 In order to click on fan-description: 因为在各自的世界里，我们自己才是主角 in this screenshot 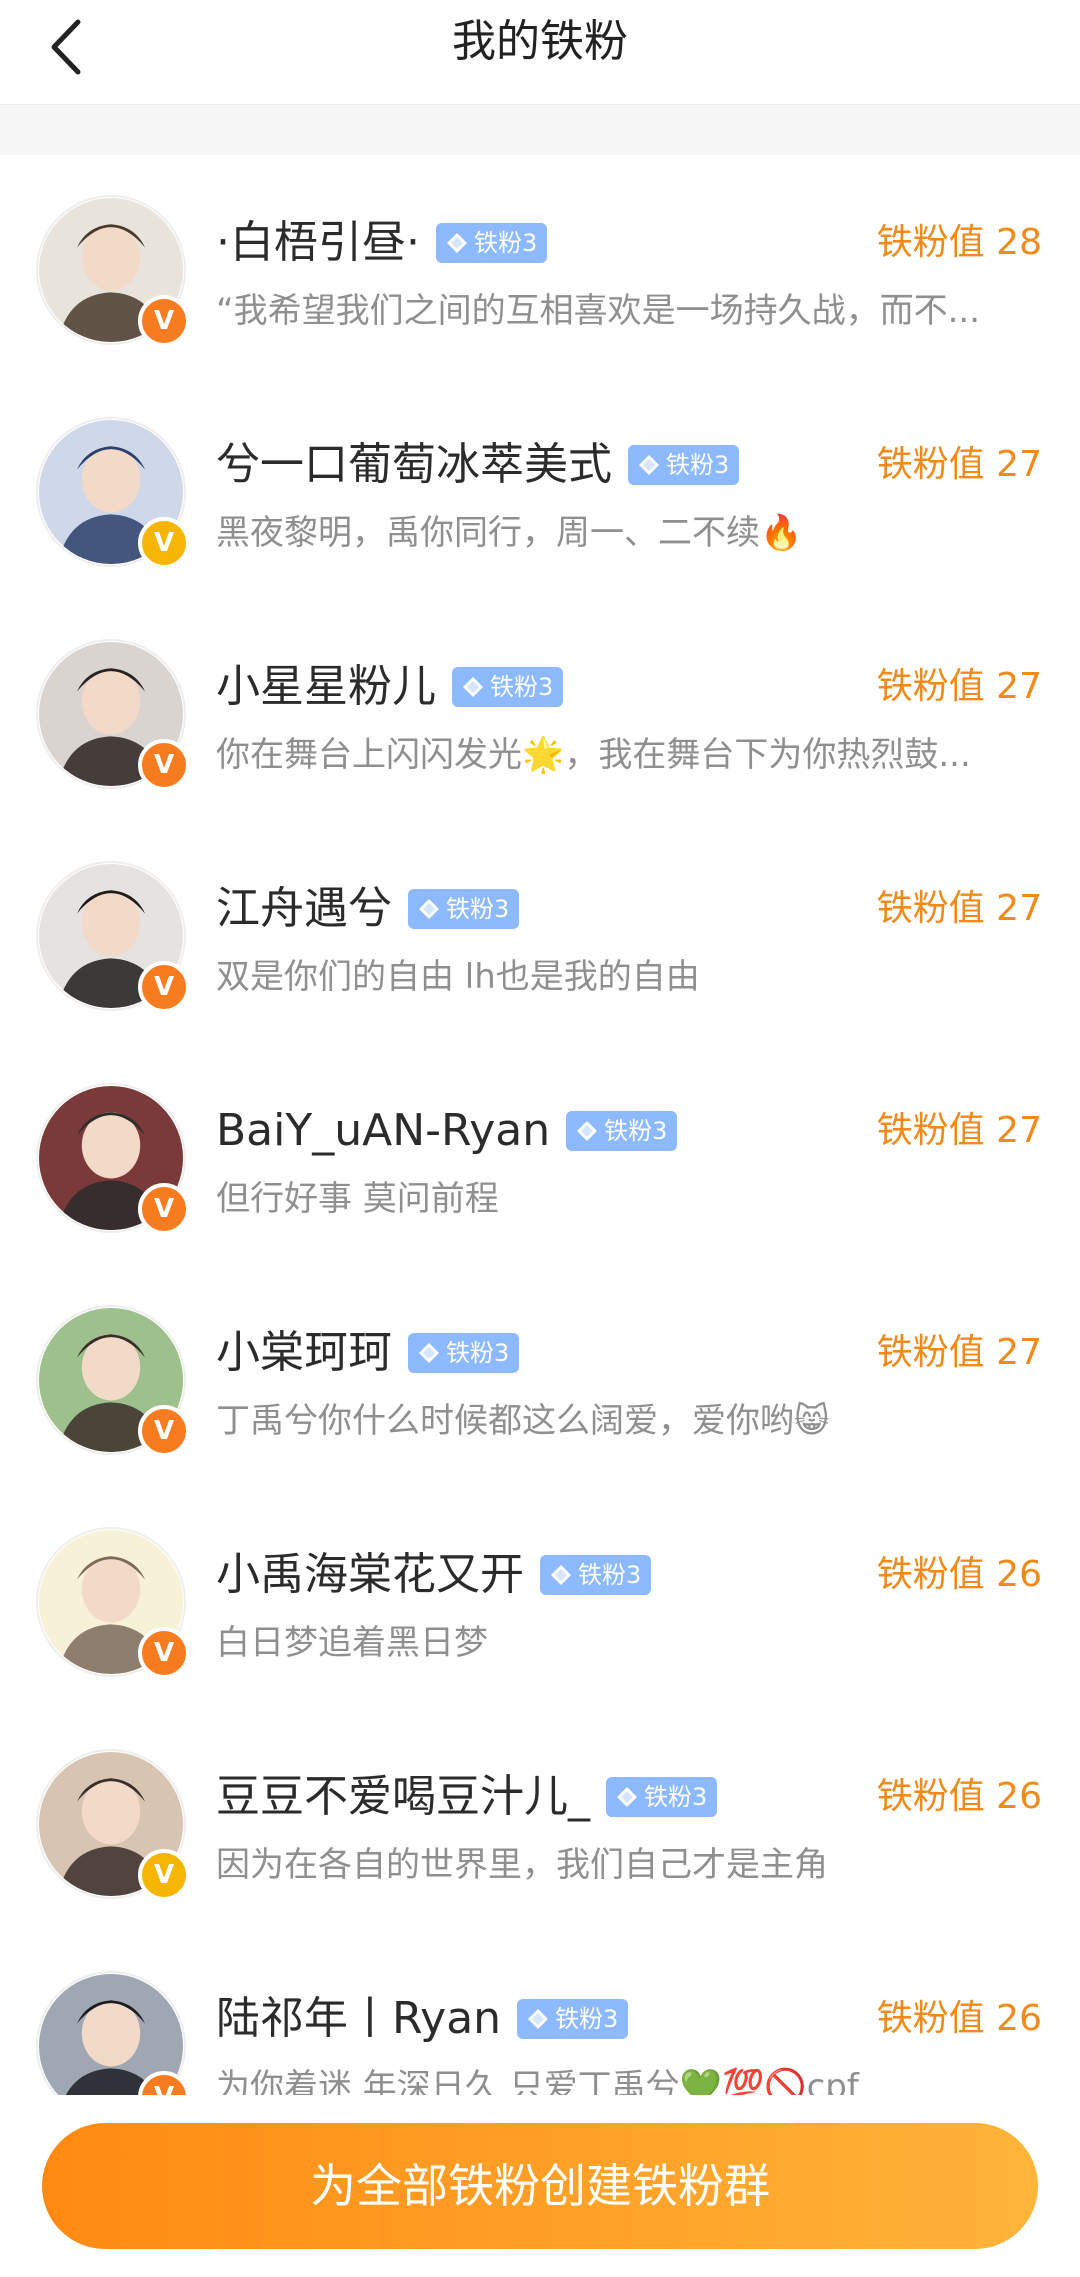, I will do `click(522, 1865)`.